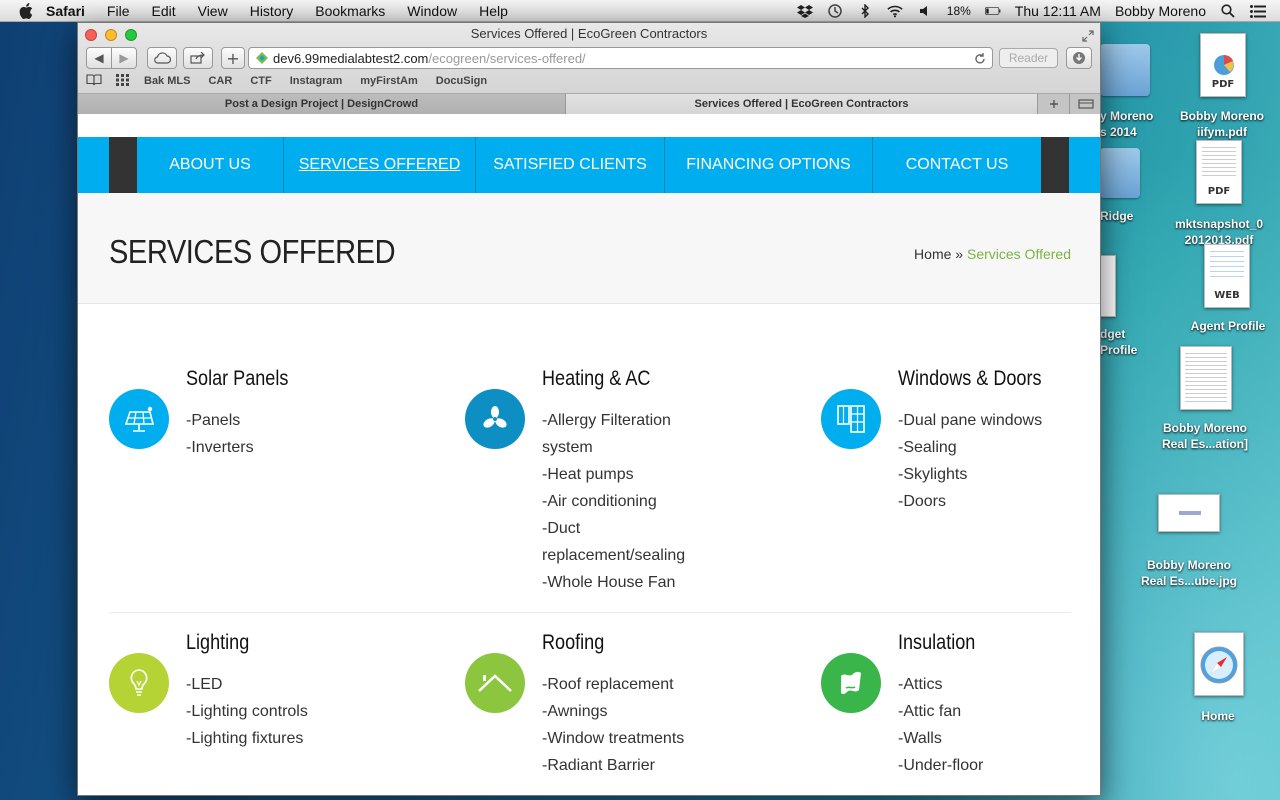 The image size is (1280, 800). What do you see at coordinates (220, 447) in the screenshot?
I see `list-item: -Inverters` at bounding box center [220, 447].